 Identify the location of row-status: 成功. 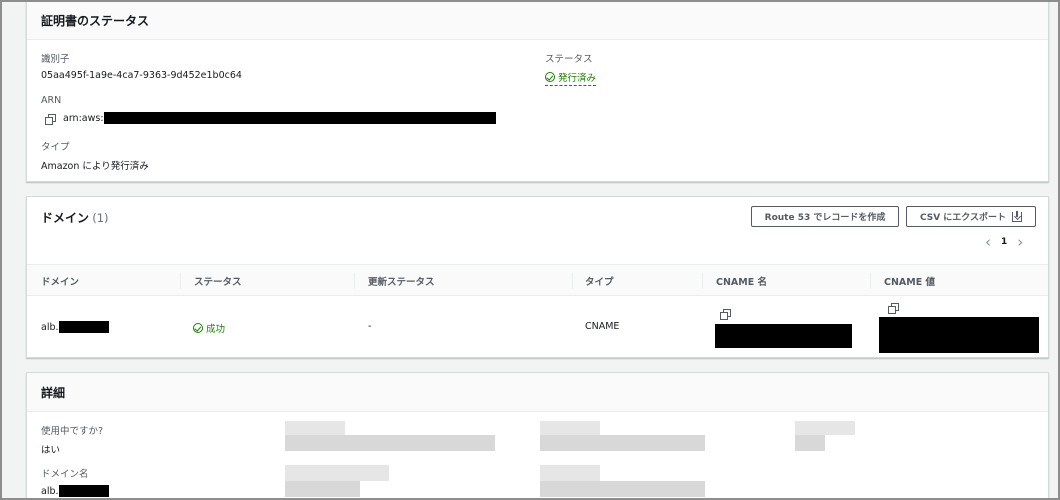
(209, 328).